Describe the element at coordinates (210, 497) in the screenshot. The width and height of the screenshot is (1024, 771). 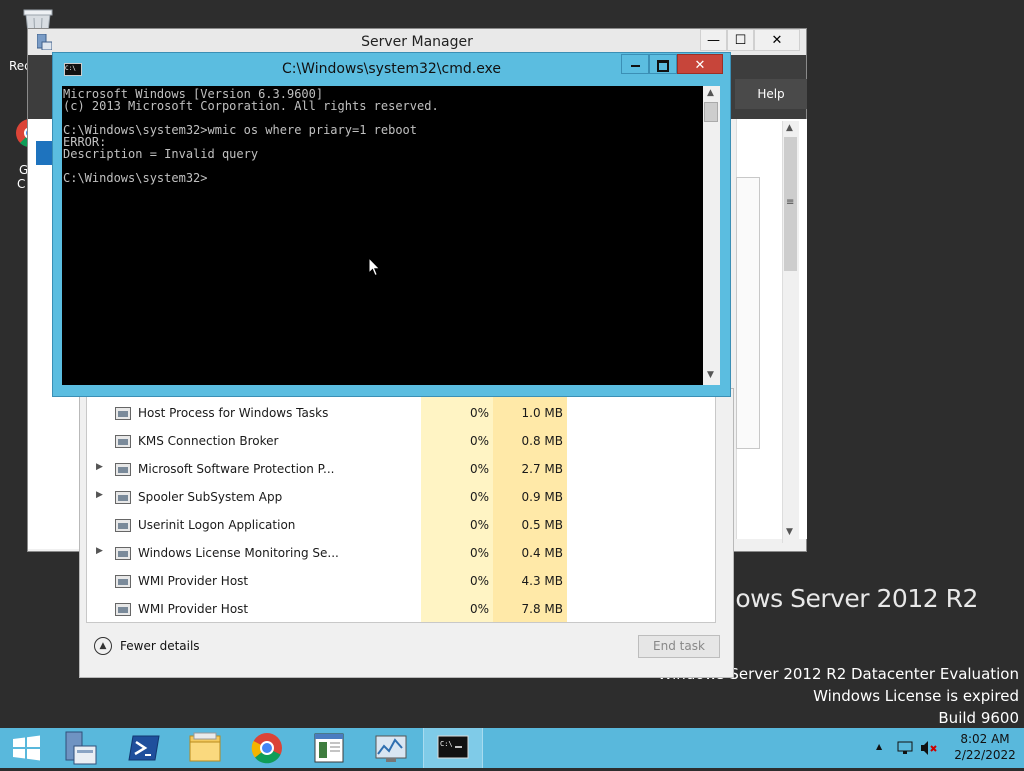
I see `process-name: Spooler SubSystem App` at that location.